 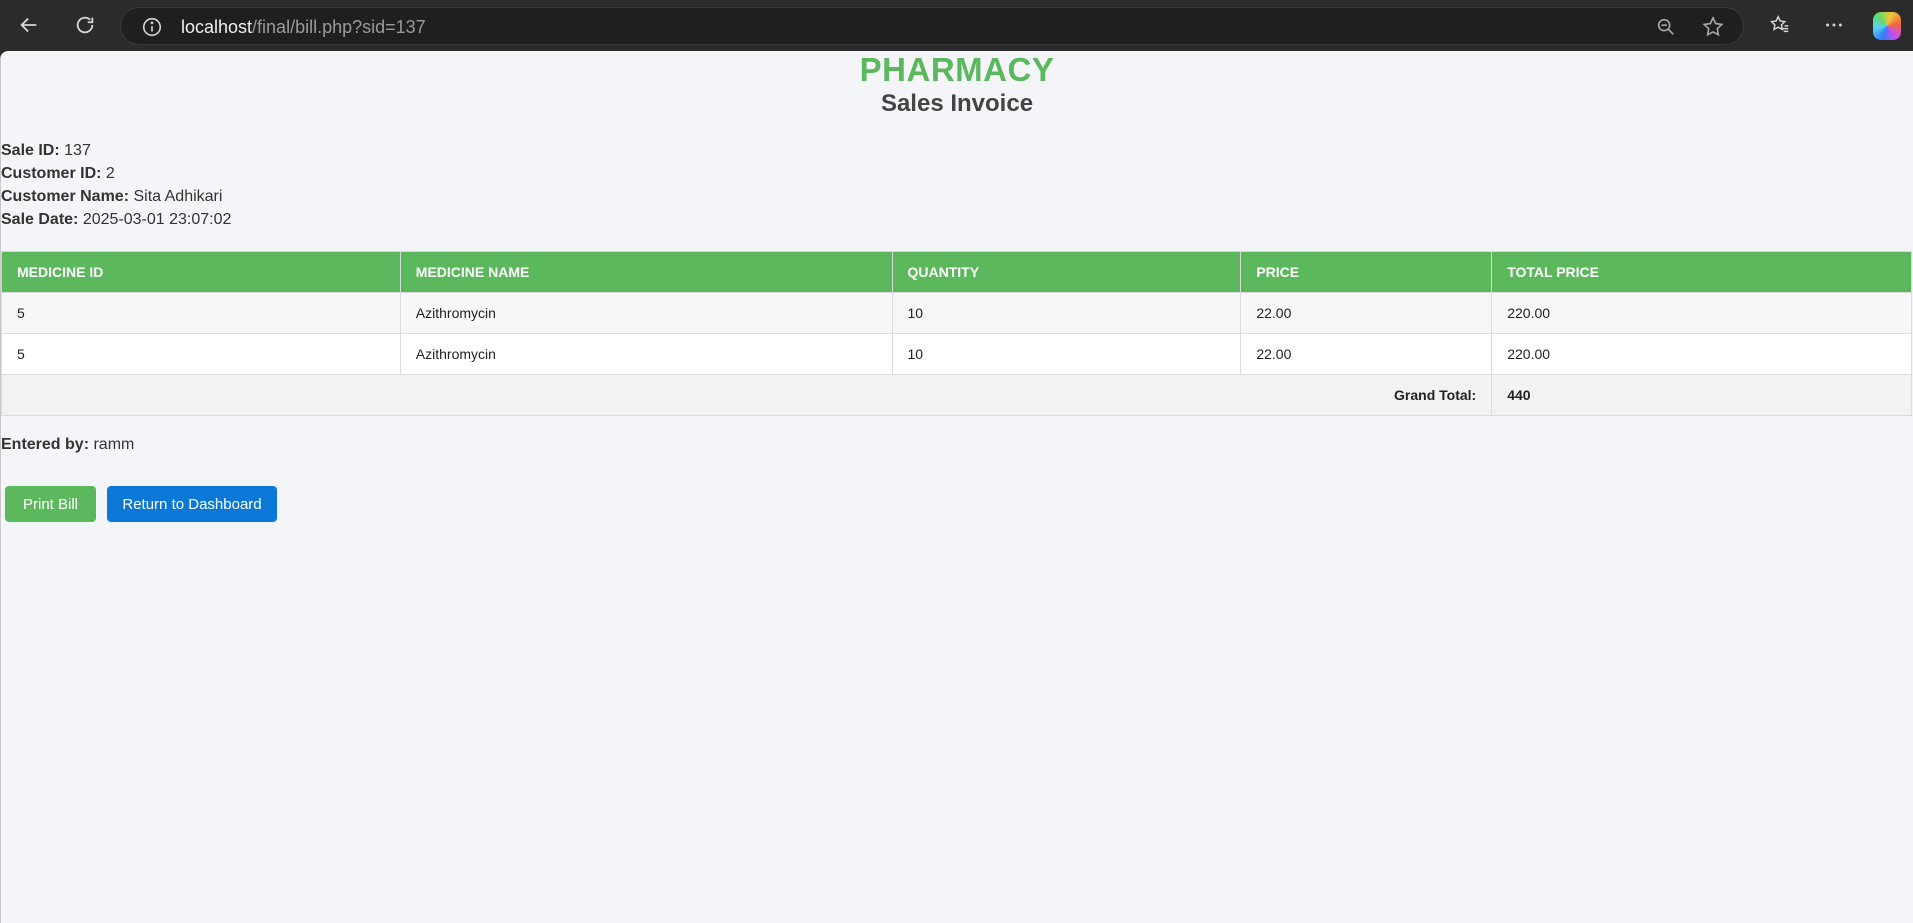 I want to click on invoice-actions: Print Bill Return to Dashboard, so click(x=959, y=504).